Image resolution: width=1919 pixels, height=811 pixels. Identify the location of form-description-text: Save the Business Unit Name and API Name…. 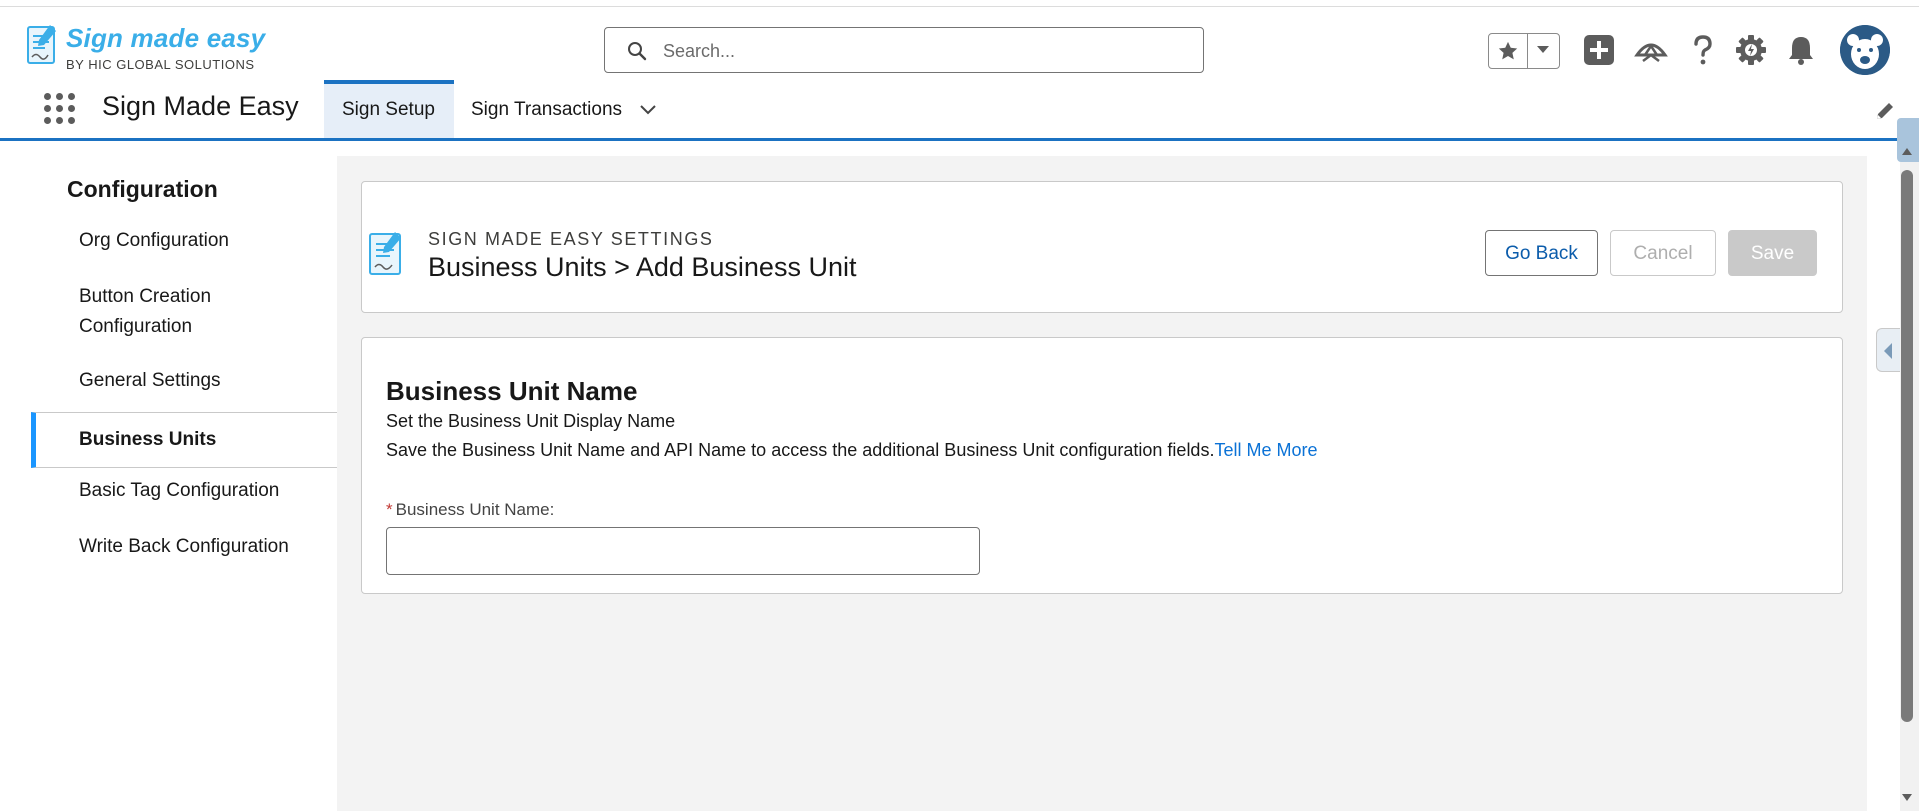
(800, 450).